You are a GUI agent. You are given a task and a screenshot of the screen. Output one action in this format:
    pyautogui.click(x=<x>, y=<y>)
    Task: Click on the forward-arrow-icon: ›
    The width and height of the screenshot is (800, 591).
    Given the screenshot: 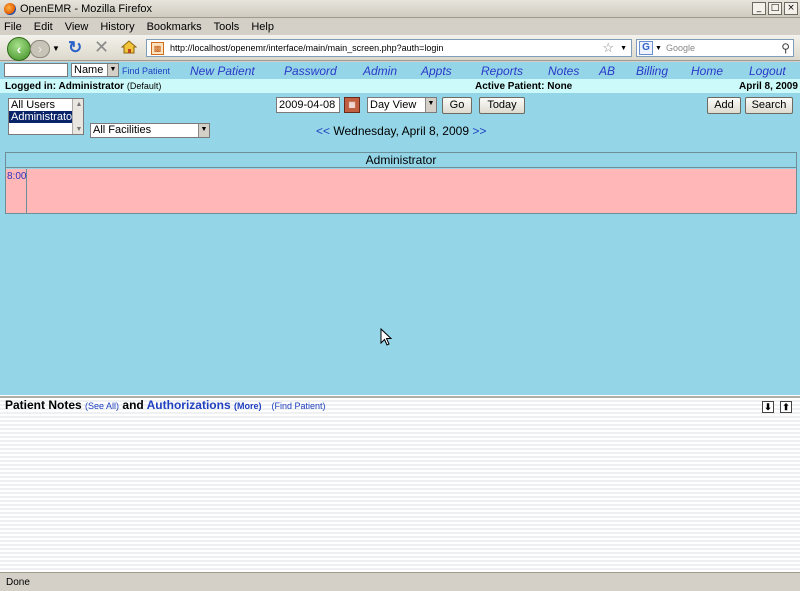 What is the action you would take?
    pyautogui.click(x=40, y=49)
    